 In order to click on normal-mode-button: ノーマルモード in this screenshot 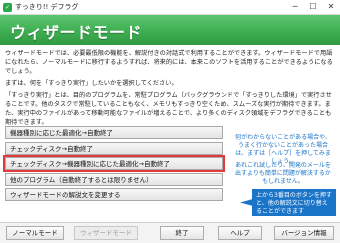, I will do `click(35, 233)`.